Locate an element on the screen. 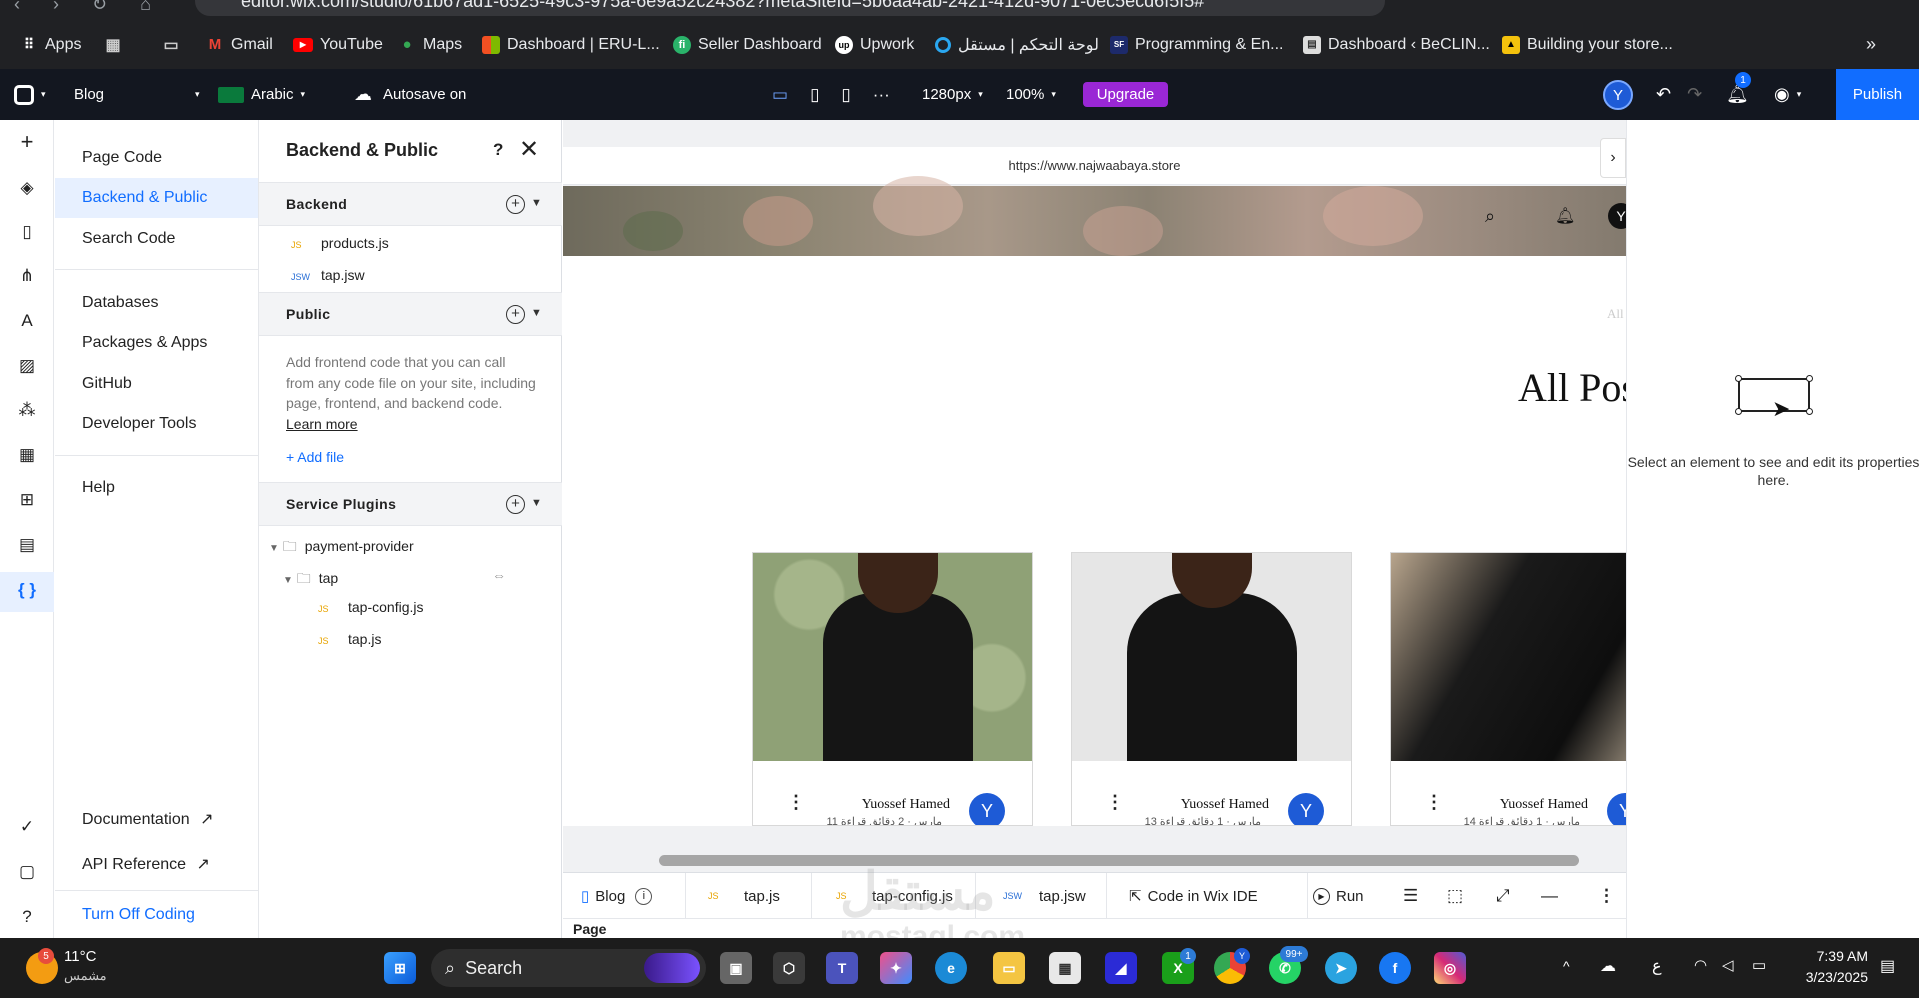  tablet-icon: ▯ is located at coordinates (814, 95).